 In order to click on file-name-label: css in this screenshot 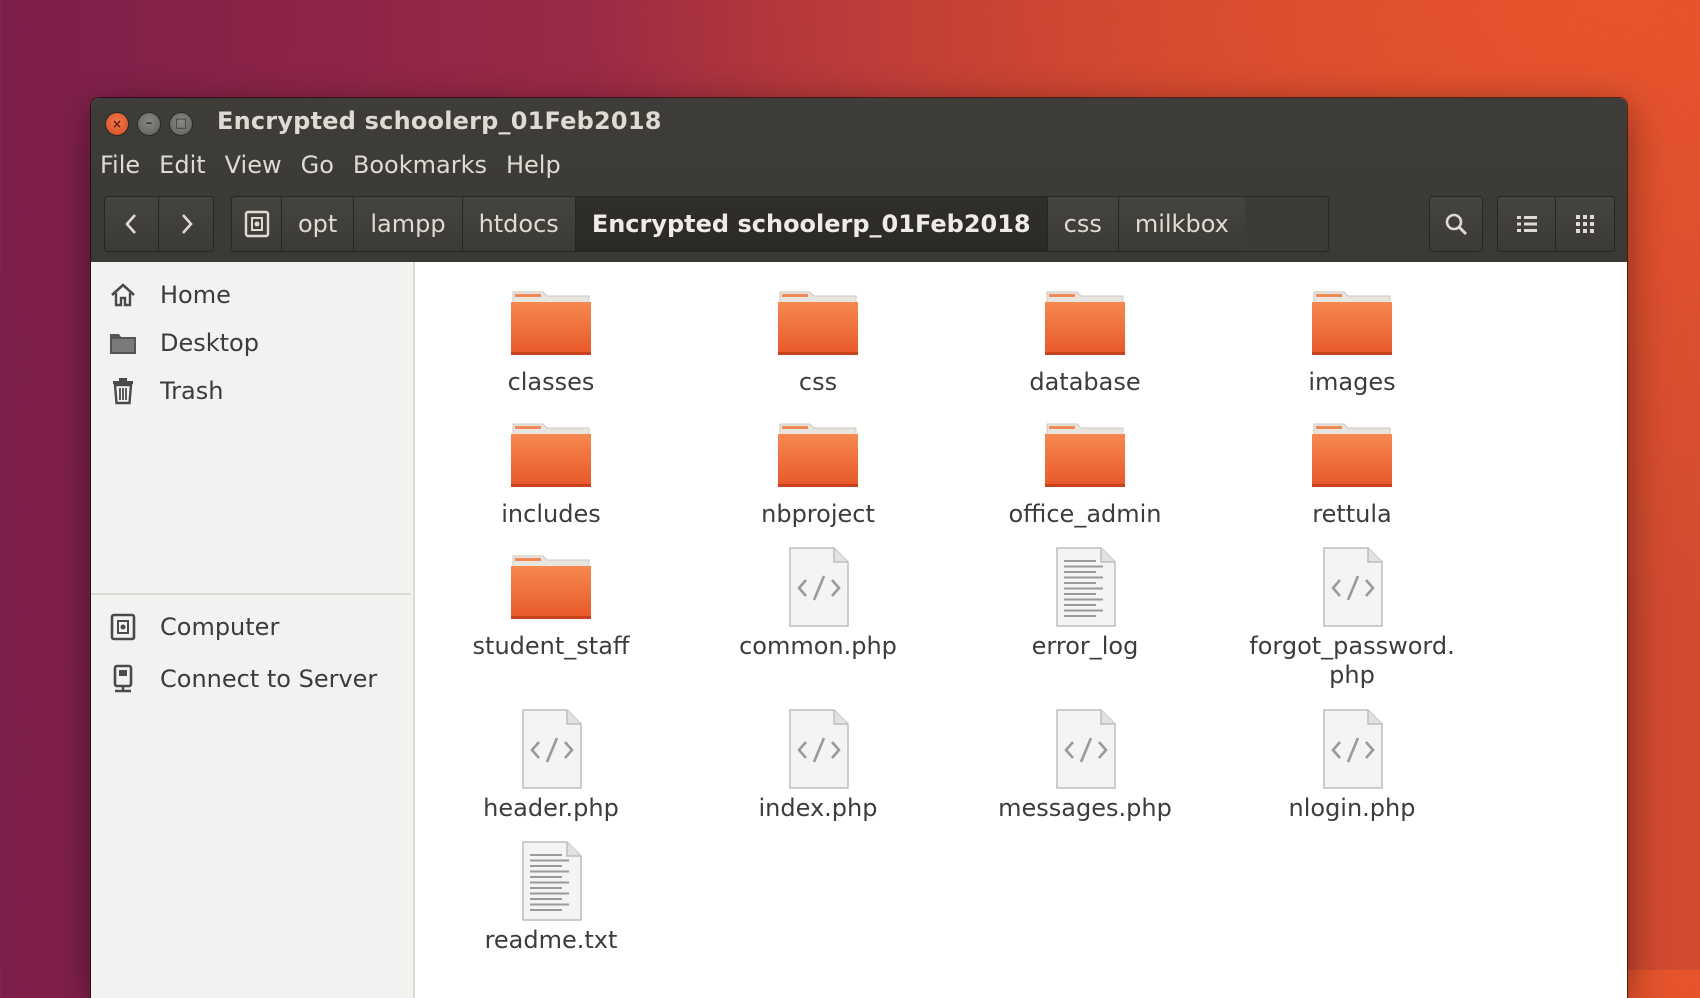, I will do `click(818, 382)`.